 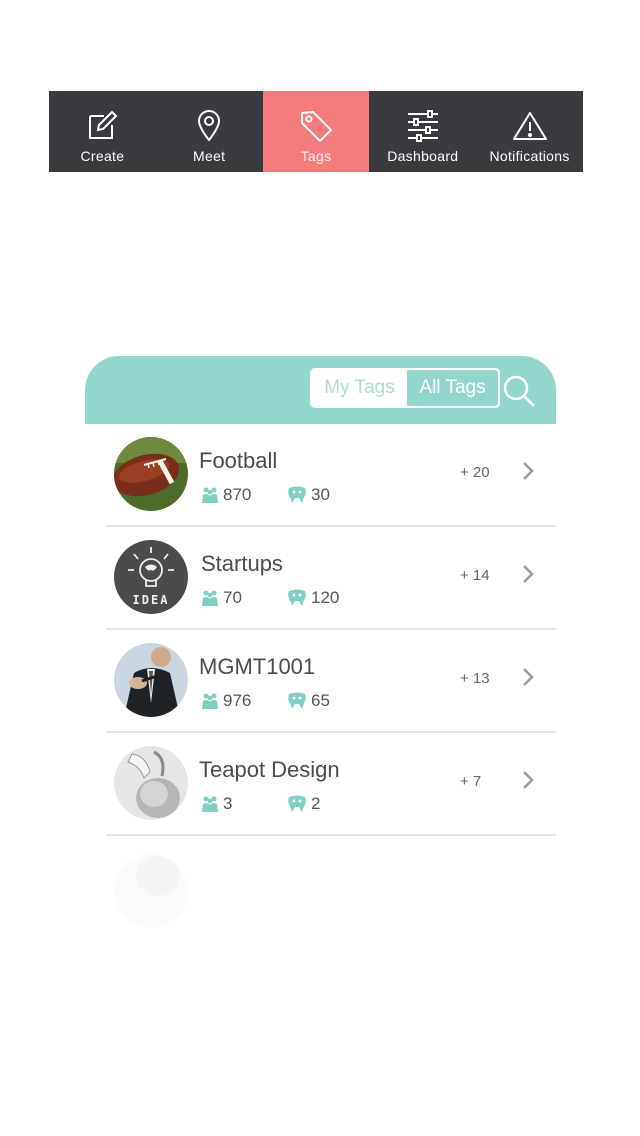 What do you see at coordinates (325, 597) in the screenshot?
I see `discussion-count: 120` at bounding box center [325, 597].